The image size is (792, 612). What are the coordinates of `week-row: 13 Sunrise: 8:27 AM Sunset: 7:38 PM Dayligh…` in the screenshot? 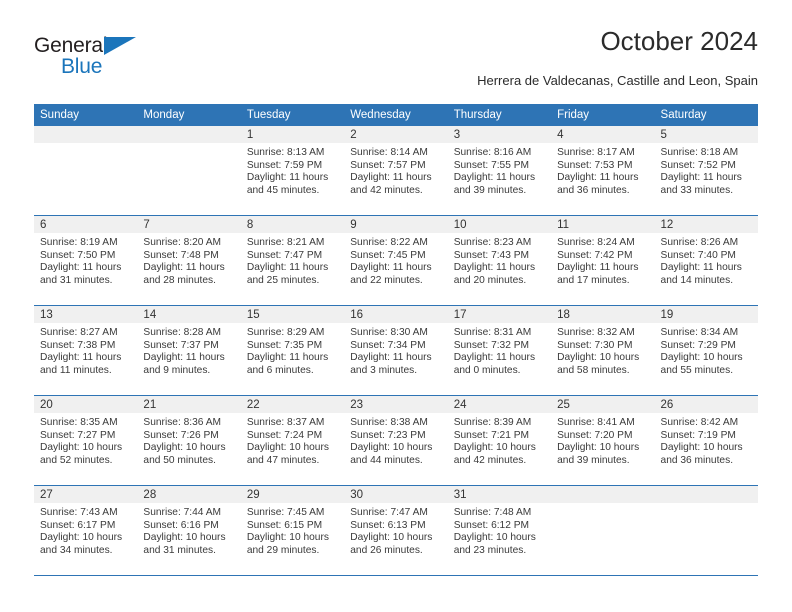 It's located at (396, 350).